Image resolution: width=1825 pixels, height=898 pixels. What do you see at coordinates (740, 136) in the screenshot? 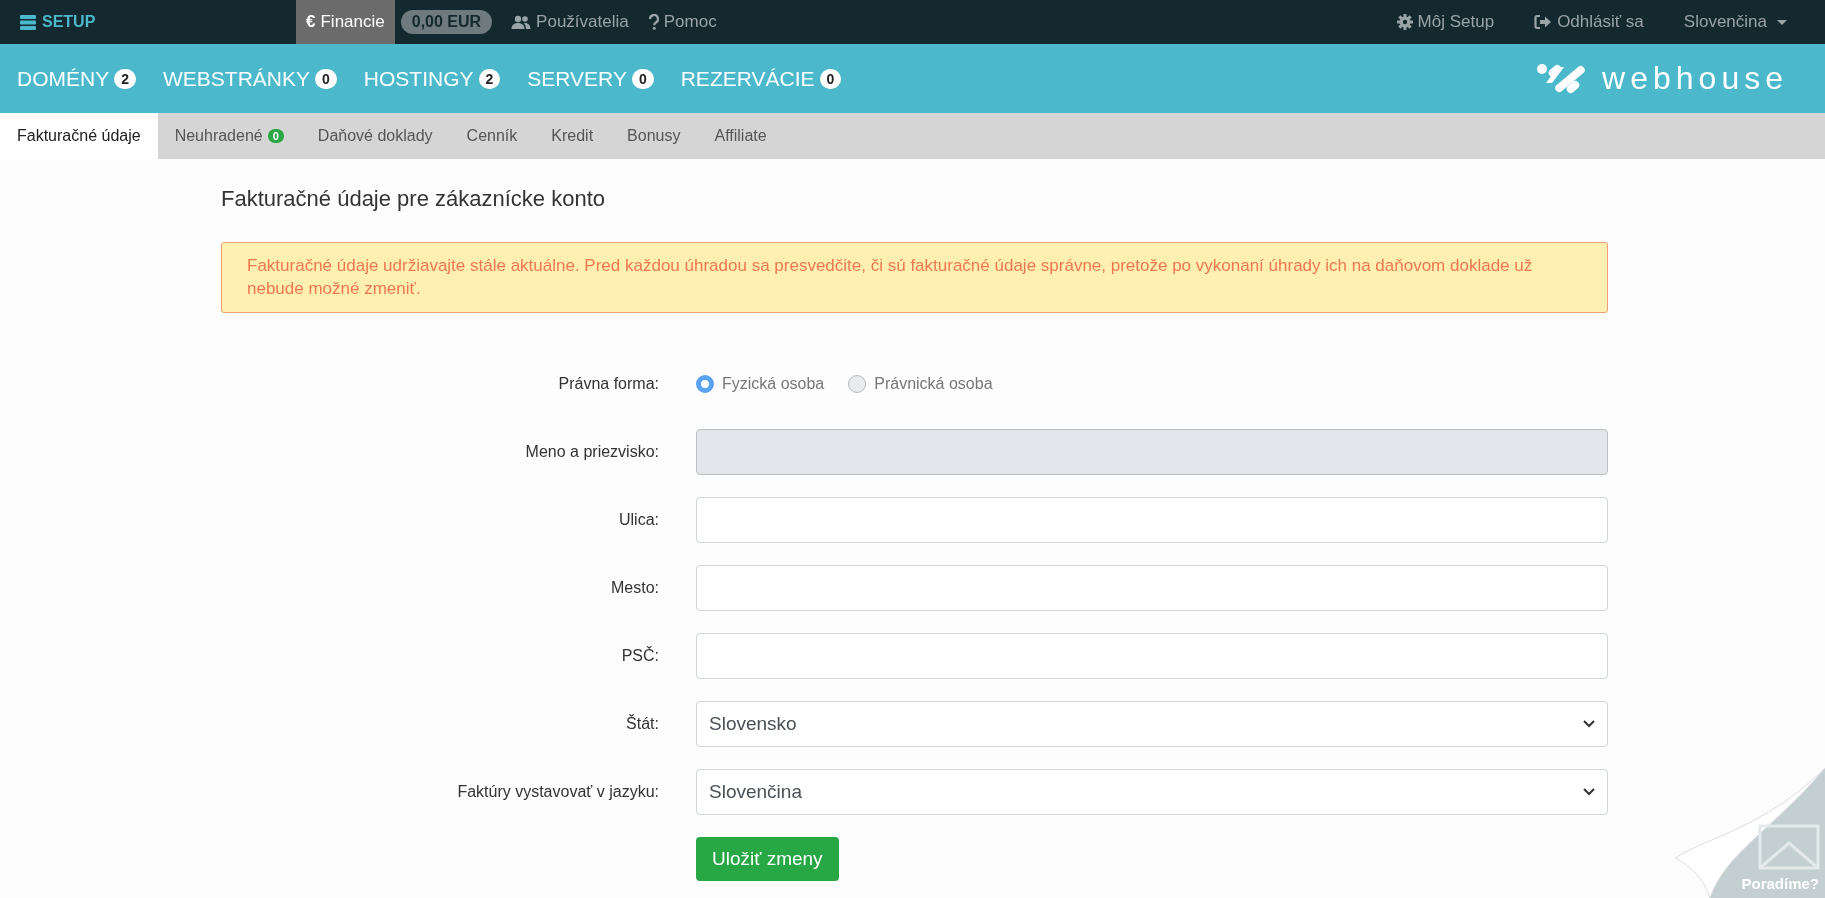
I see `sub-nav-tab: Affiliate` at bounding box center [740, 136].